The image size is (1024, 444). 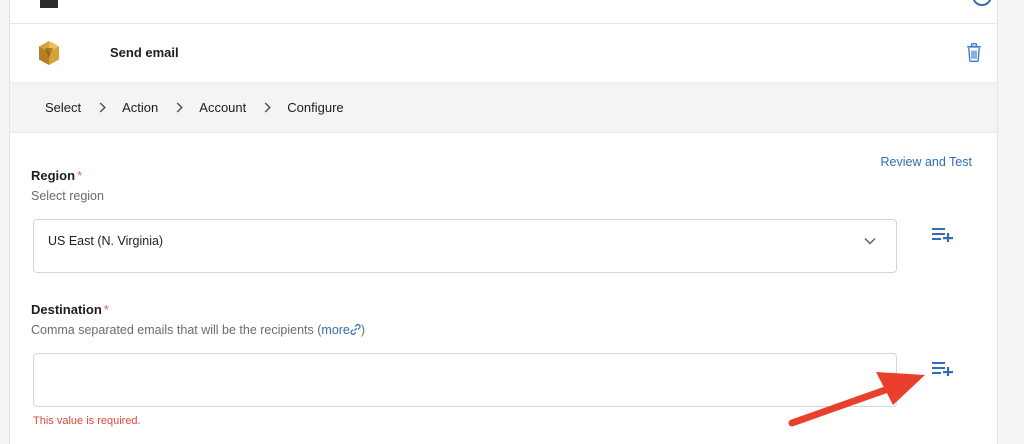 What do you see at coordinates (927, 162) in the screenshot?
I see `review-and-test-link: Review and Test` at bounding box center [927, 162].